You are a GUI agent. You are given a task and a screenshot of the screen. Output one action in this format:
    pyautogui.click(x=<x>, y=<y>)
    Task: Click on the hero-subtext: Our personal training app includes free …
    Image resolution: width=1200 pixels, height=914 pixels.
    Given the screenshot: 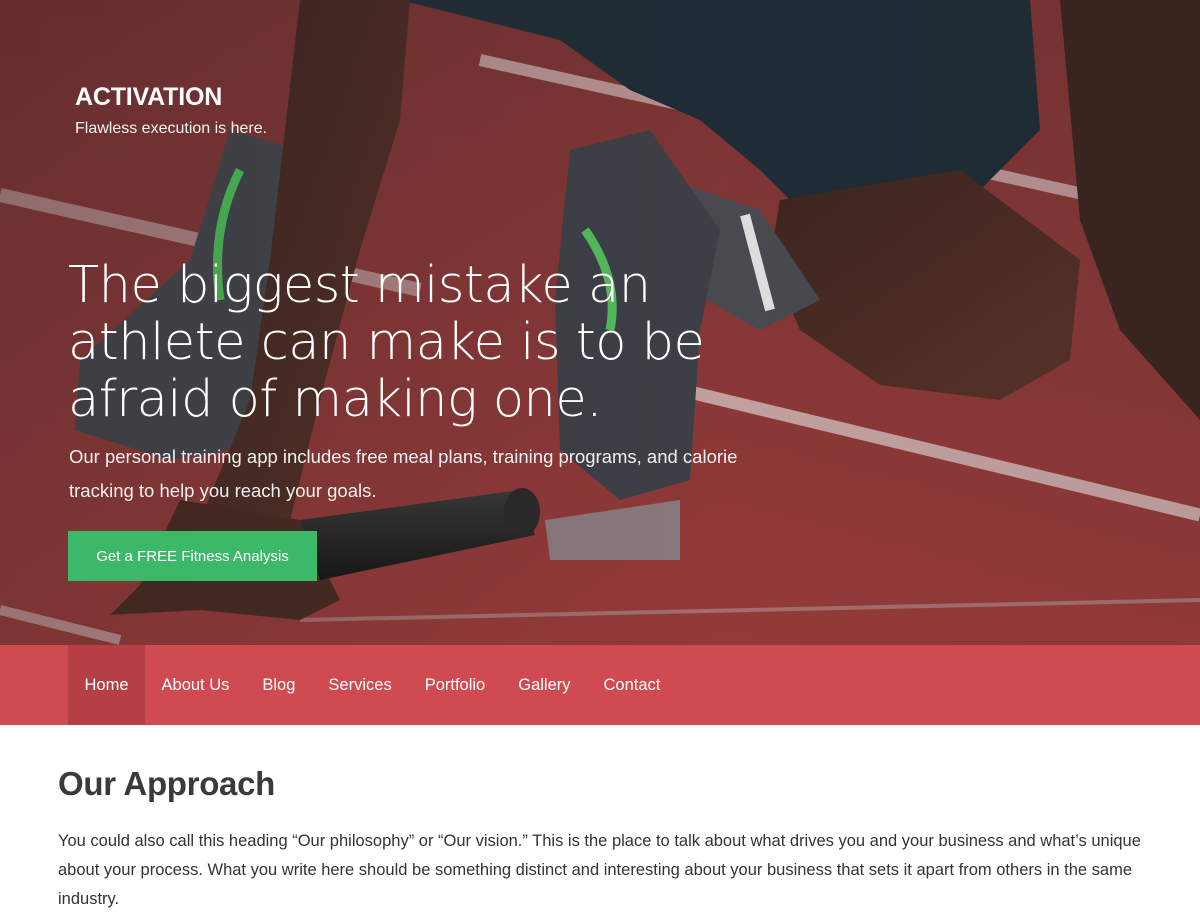 What is the action you would take?
    pyautogui.click(x=403, y=473)
    